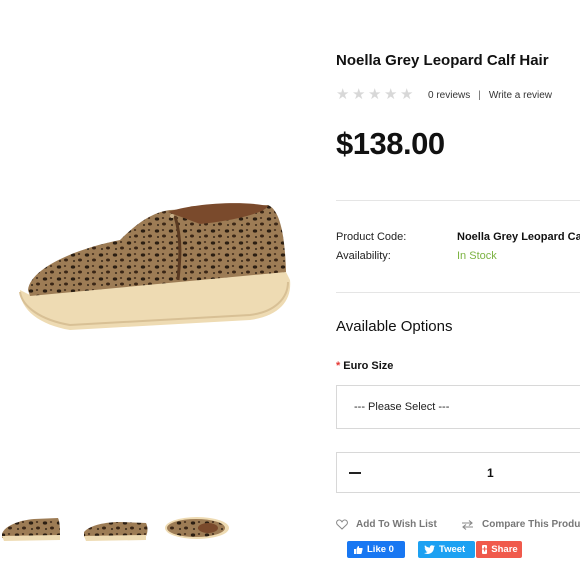  I want to click on share-label: Share, so click(504, 549).